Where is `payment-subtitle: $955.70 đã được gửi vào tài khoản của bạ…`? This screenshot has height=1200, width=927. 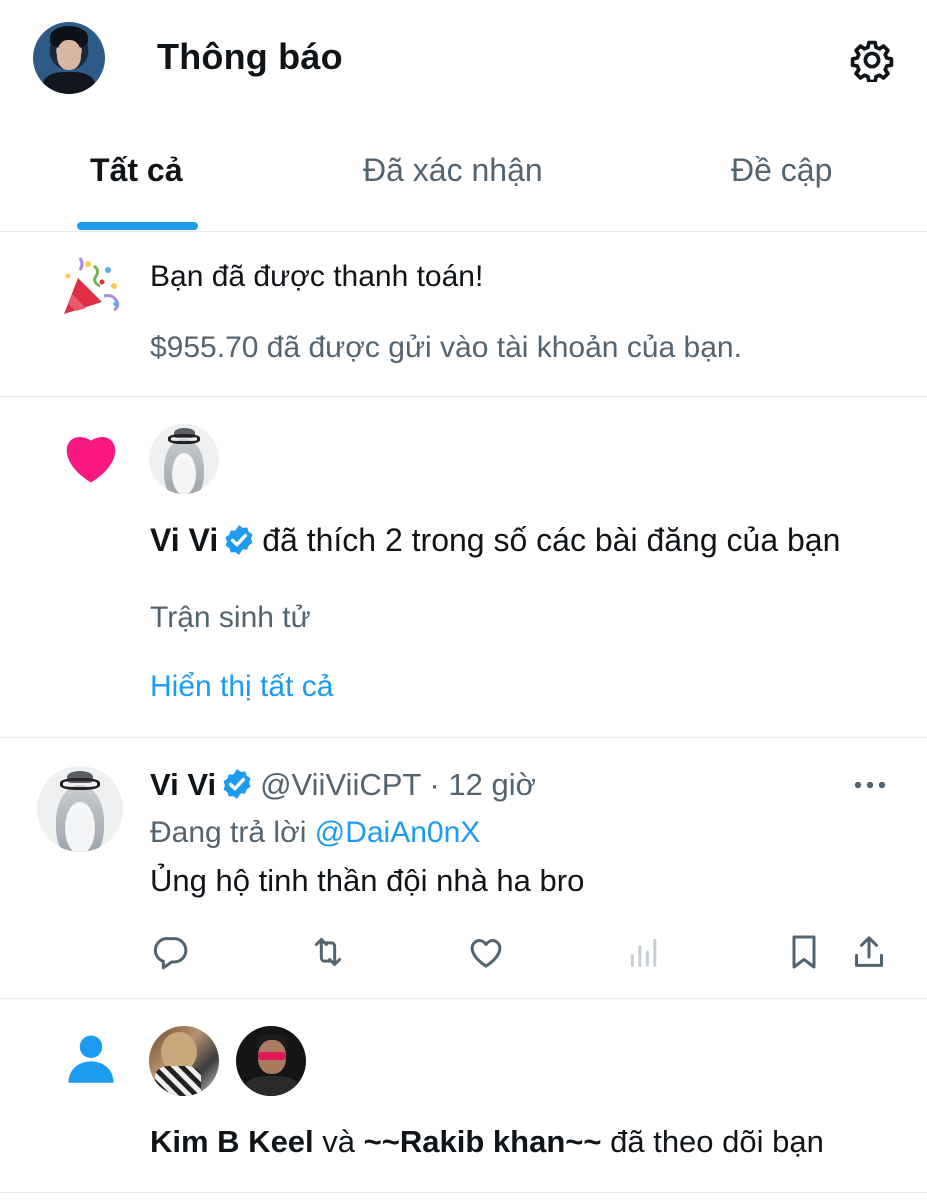 payment-subtitle: $955.70 đã được gửi vào tài khoản của bạ… is located at coordinates (446, 347).